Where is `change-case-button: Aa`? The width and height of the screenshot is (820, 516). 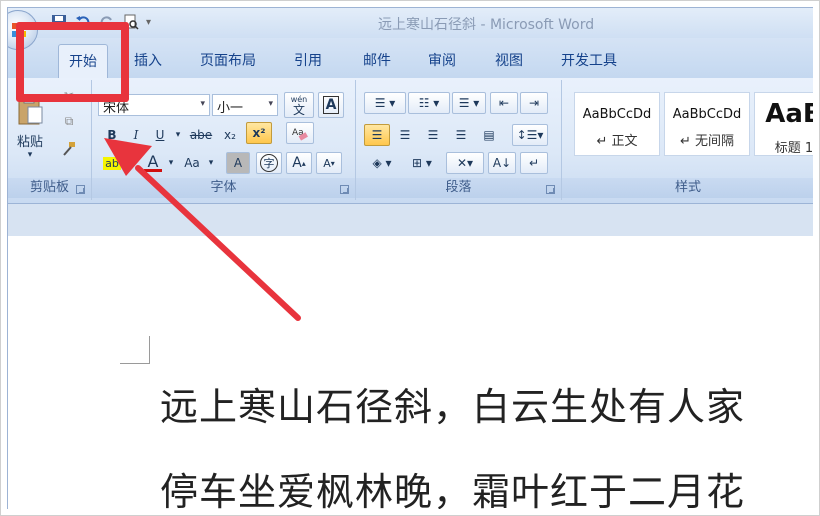 change-case-button: Aa is located at coordinates (192, 163).